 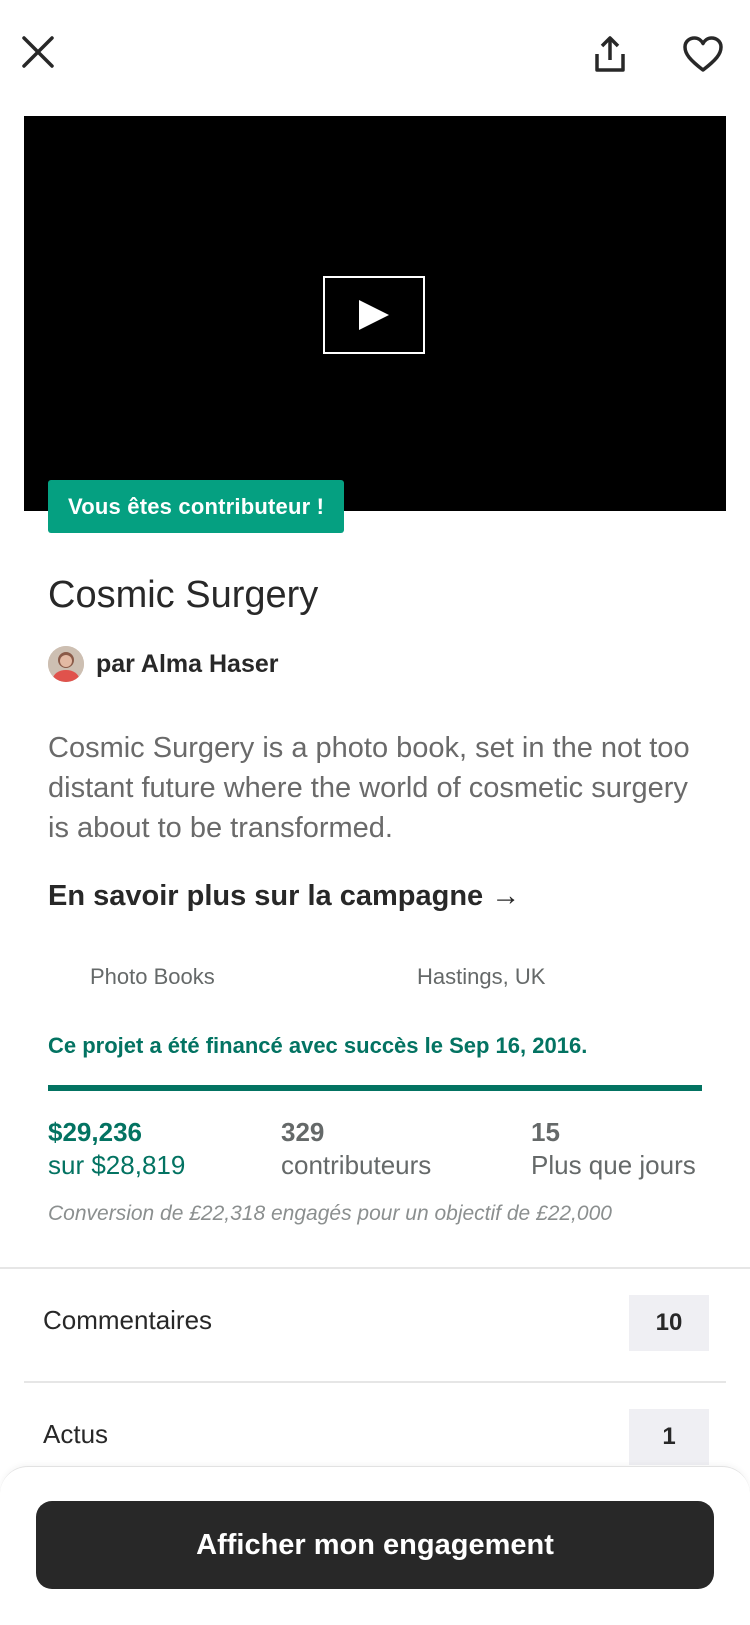 I want to click on backer-badge: Vous êtes contributeur !, so click(x=196, y=506).